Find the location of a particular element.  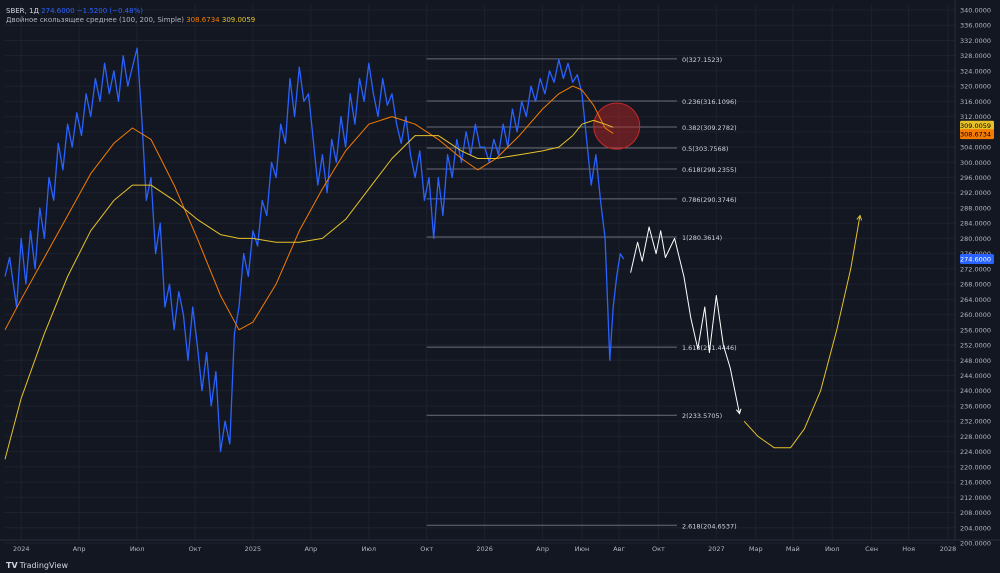

last-price: 274.6000 is located at coordinates (58, 11).